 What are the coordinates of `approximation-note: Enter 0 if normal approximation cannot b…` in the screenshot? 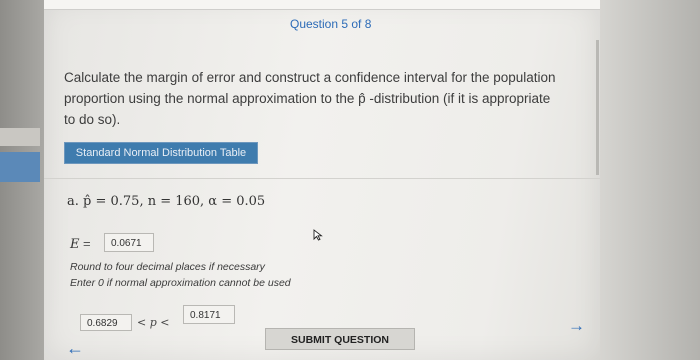 It's located at (180, 283).